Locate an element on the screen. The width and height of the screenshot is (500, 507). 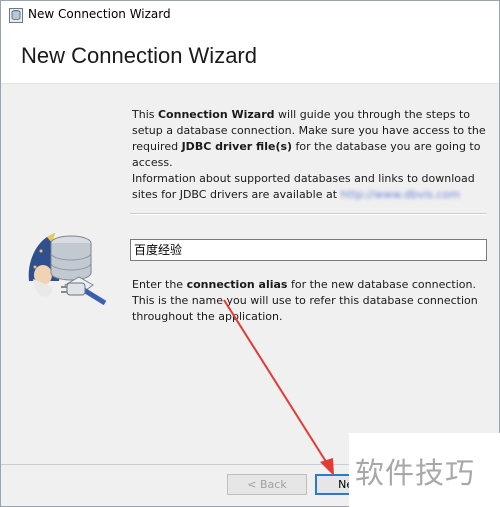
section-divider-highlight is located at coordinates (308, 214).